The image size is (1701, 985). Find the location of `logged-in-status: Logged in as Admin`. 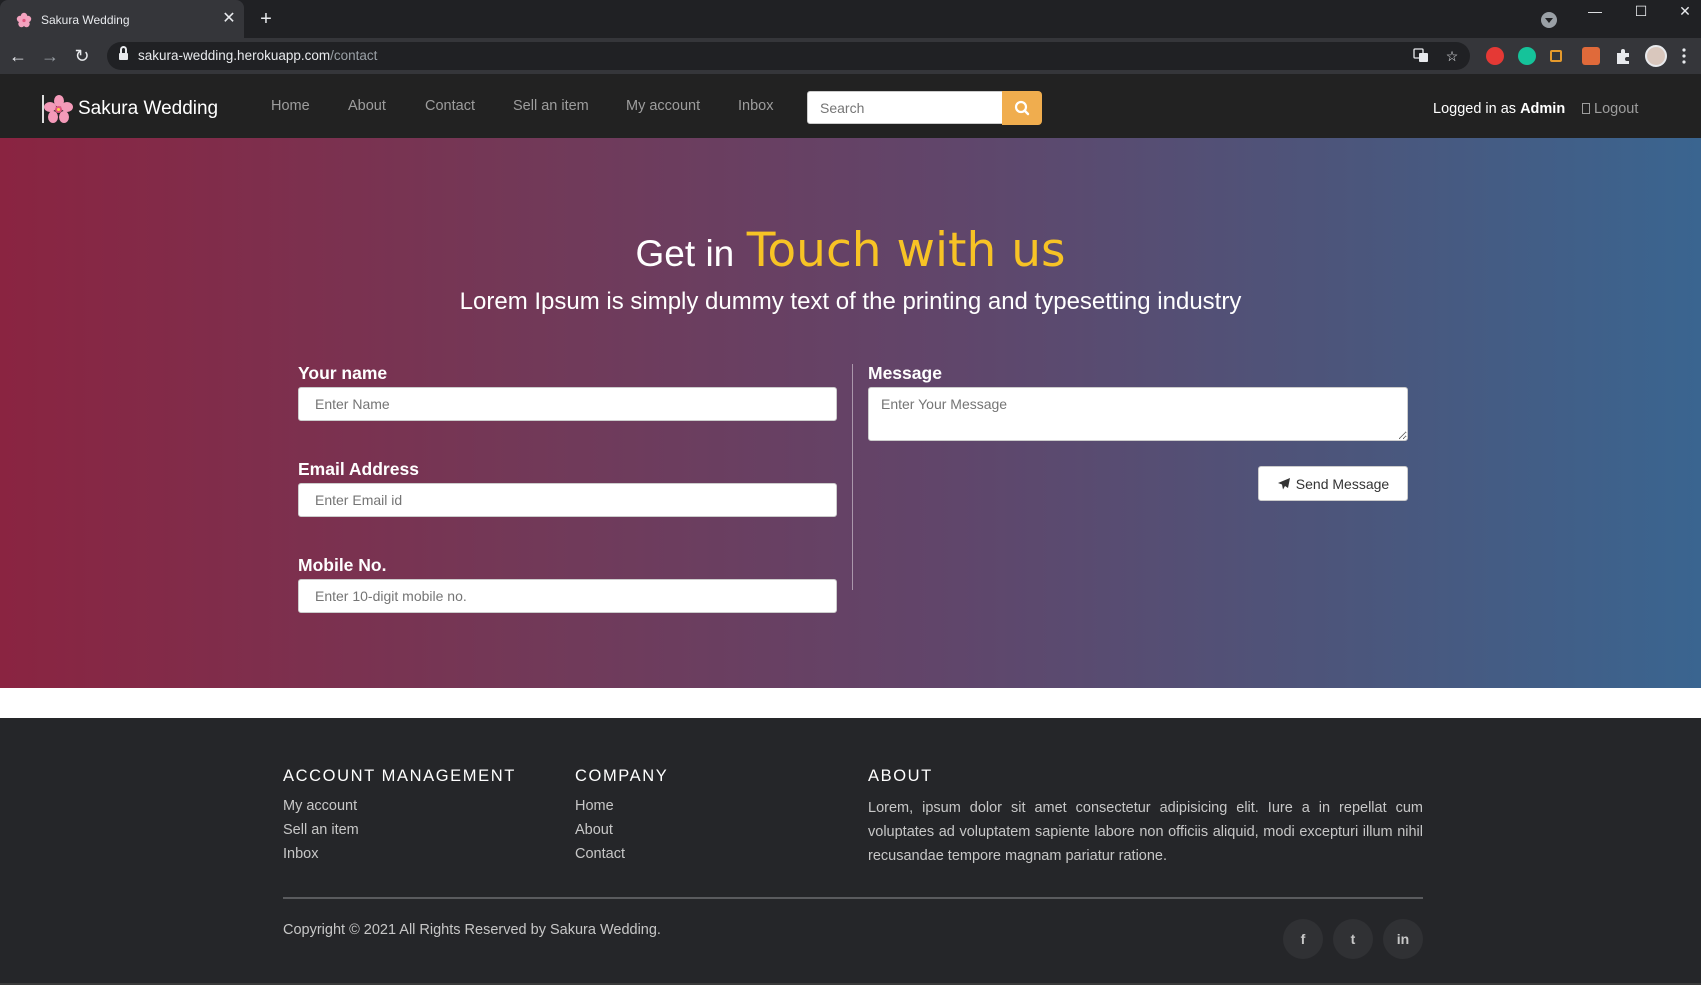

logged-in-status: Logged in as Admin is located at coordinates (1499, 109).